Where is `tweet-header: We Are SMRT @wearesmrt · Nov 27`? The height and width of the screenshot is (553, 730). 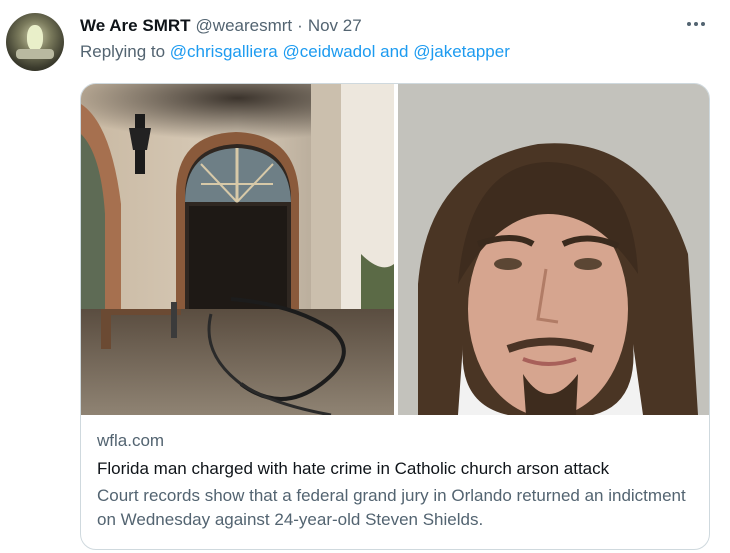 tweet-header: We Are SMRT @wearesmrt · Nov 27 is located at coordinates (221, 26).